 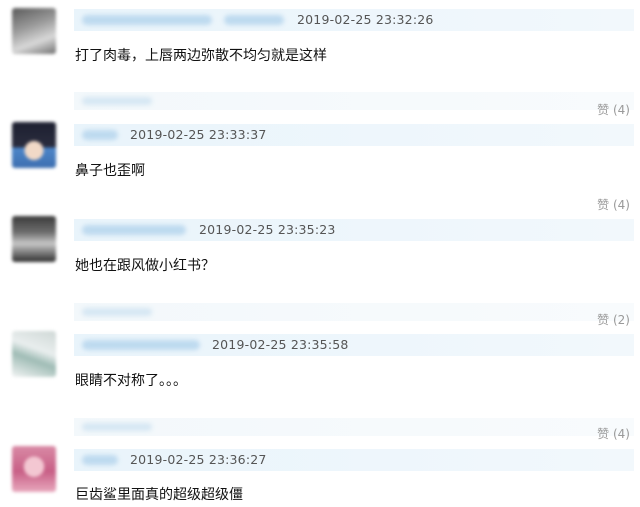 I want to click on comment-text: 她也在跟风做小红书？, so click(x=145, y=266).